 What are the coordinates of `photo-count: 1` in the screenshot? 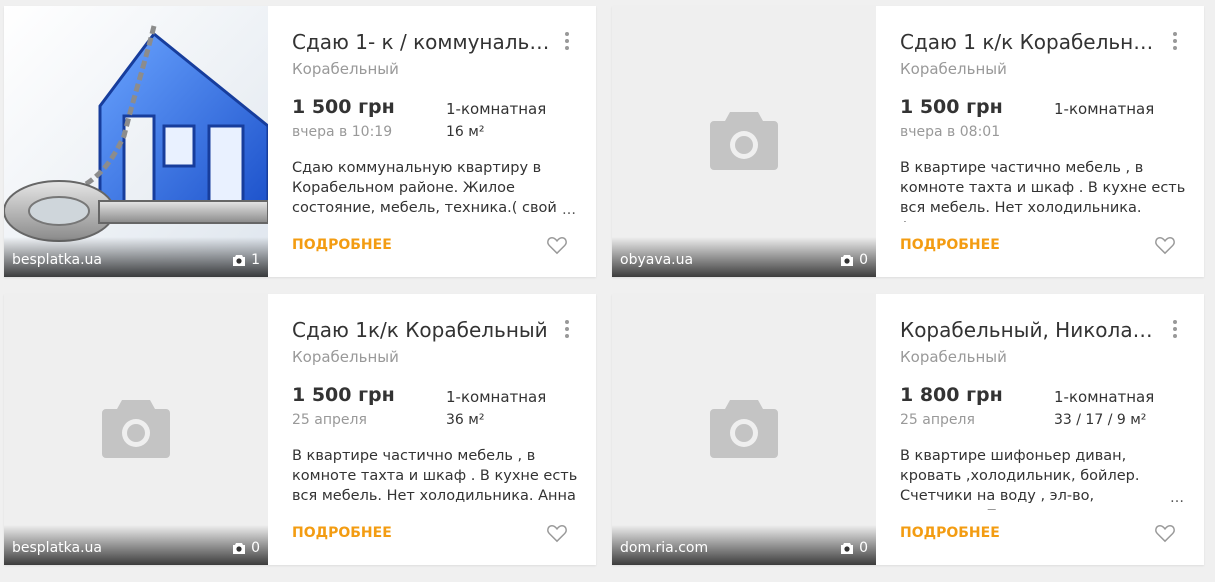 It's located at (246, 260).